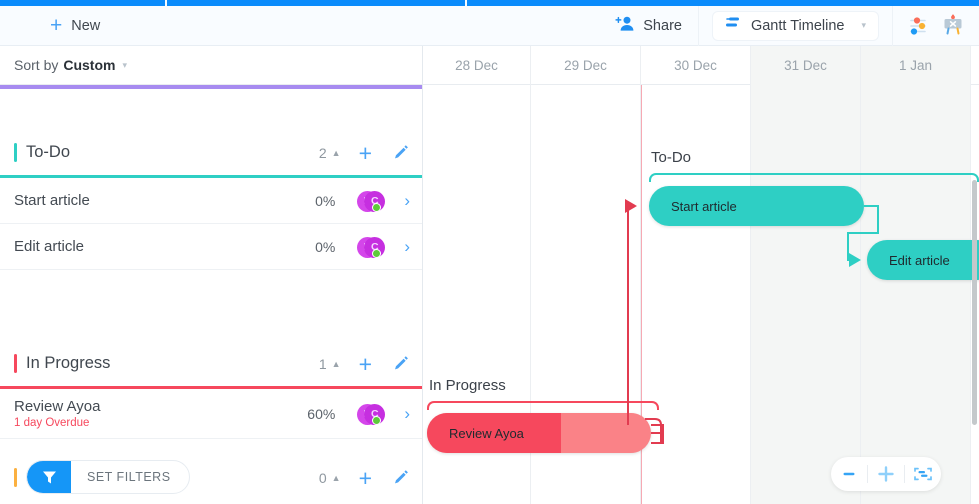  Describe the element at coordinates (935, 25) in the screenshot. I see `toolbar-icon-group` at that location.